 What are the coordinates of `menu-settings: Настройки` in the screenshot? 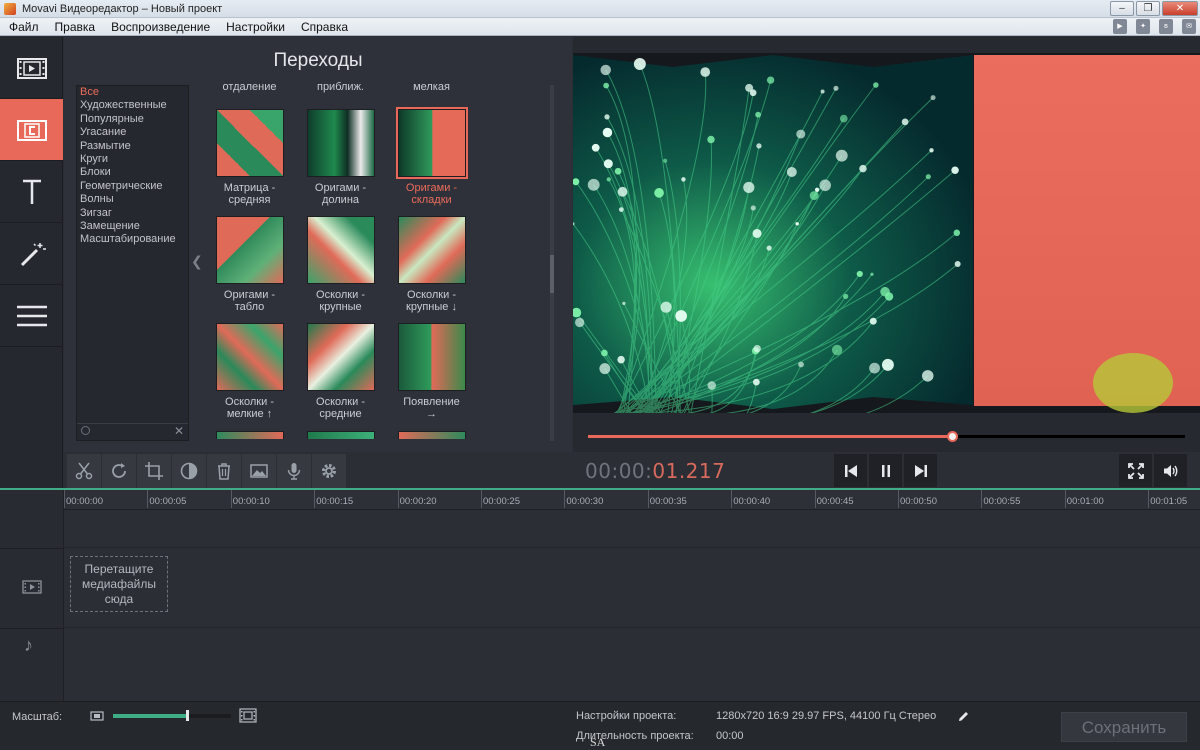 It's located at (254, 27).